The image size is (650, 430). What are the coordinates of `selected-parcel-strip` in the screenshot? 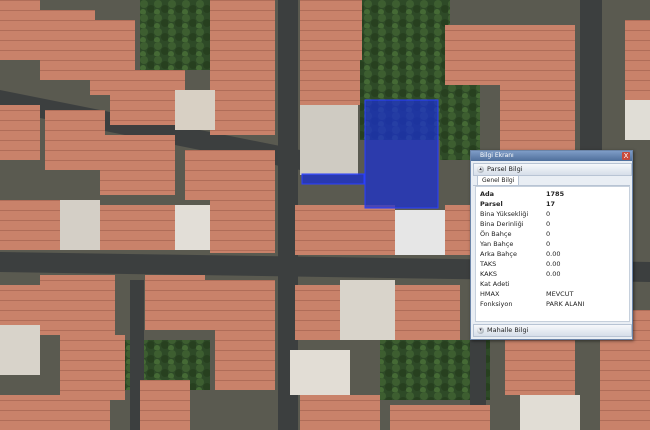 It's located at (333, 179).